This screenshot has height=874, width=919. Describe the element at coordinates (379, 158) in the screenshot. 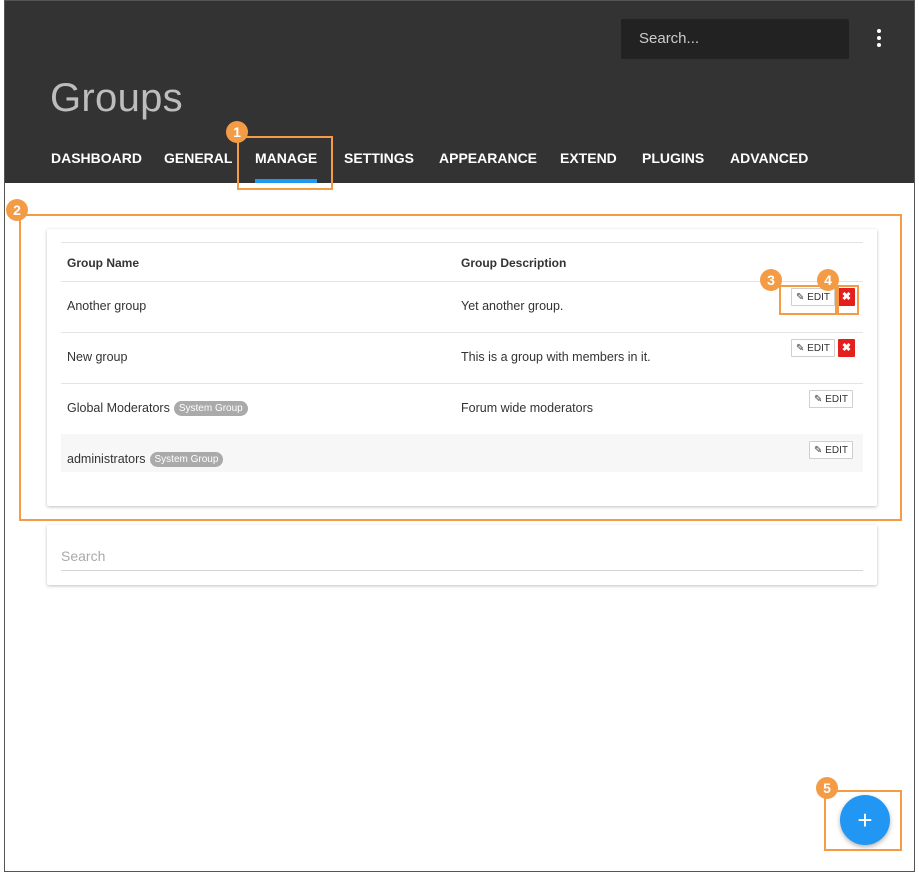

I see `tab-settings: SETTINGS` at that location.